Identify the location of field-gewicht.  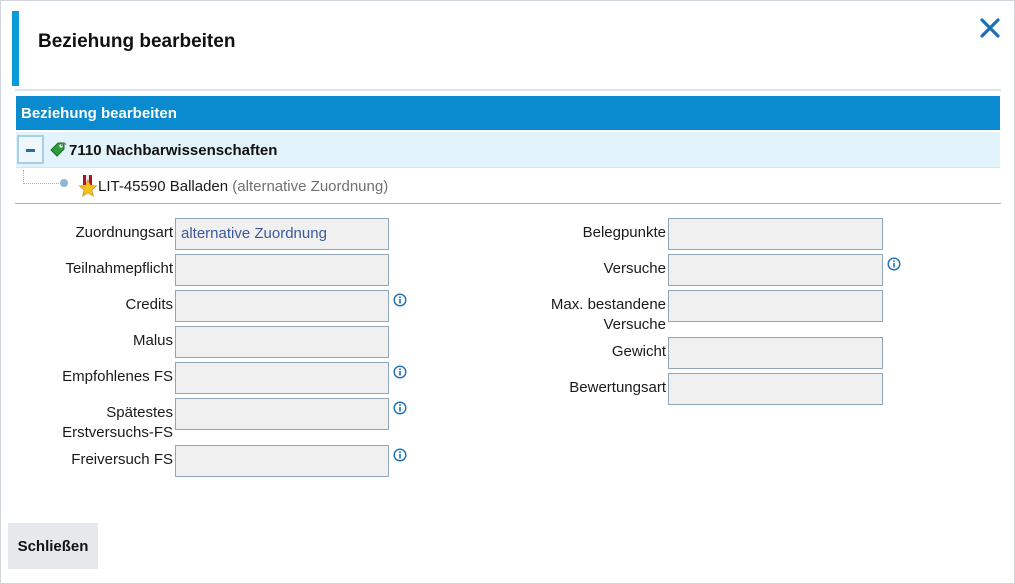
(775, 353).